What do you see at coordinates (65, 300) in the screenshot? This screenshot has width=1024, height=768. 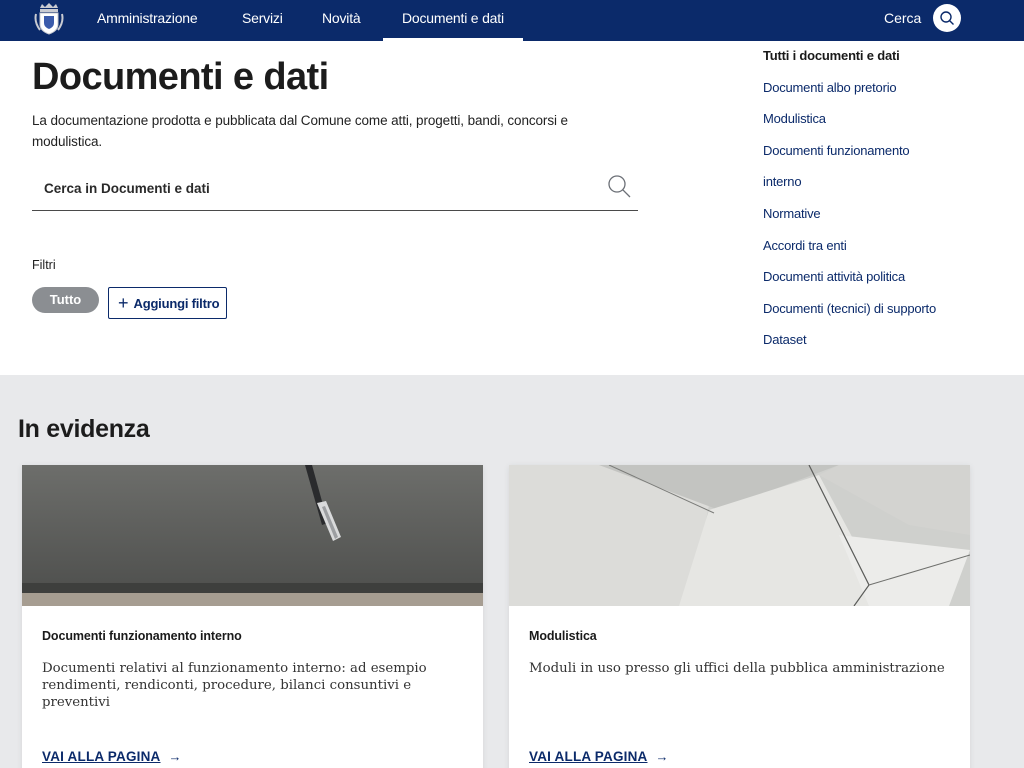 I see `filter-chip-all: Tutto` at bounding box center [65, 300].